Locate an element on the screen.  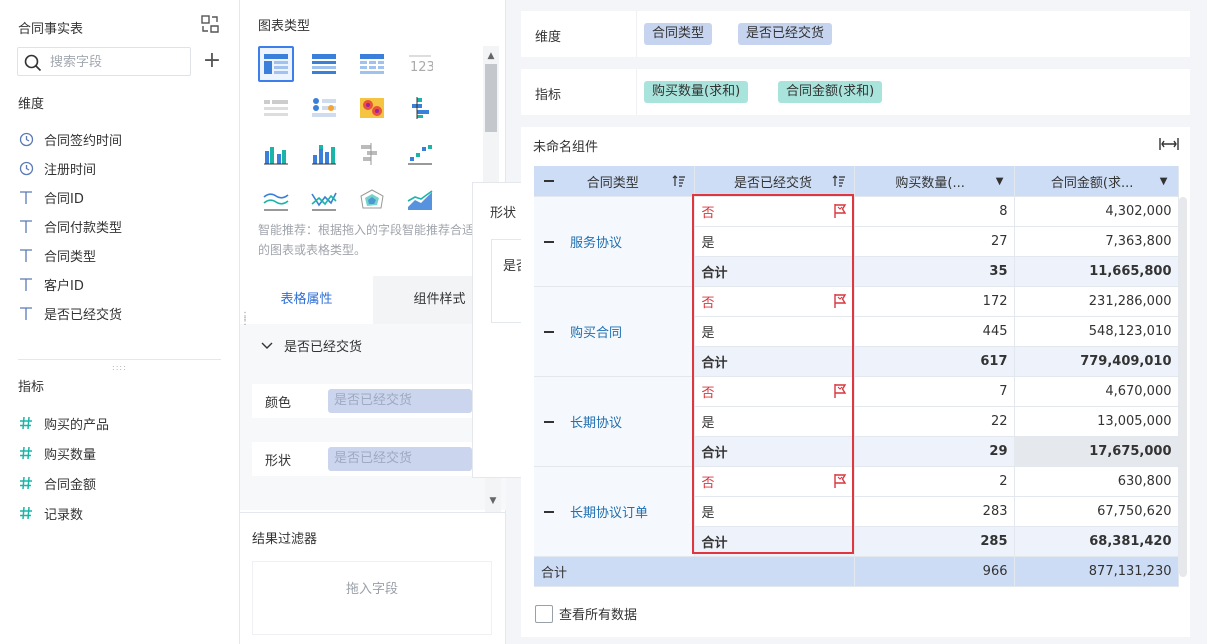
dimension-chip: 是否已经交货 is located at coordinates (785, 34).